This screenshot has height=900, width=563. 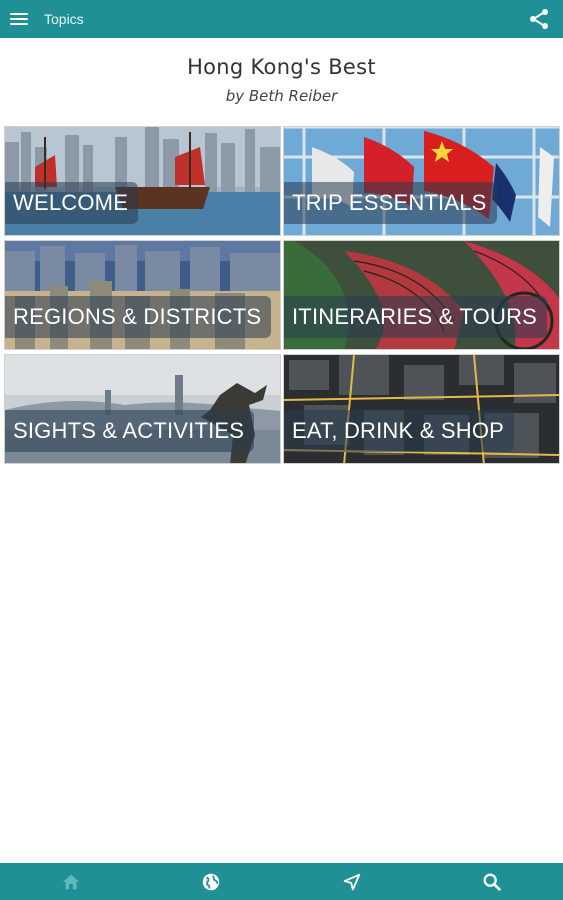 What do you see at coordinates (492, 882) in the screenshot?
I see `search-icon` at bounding box center [492, 882].